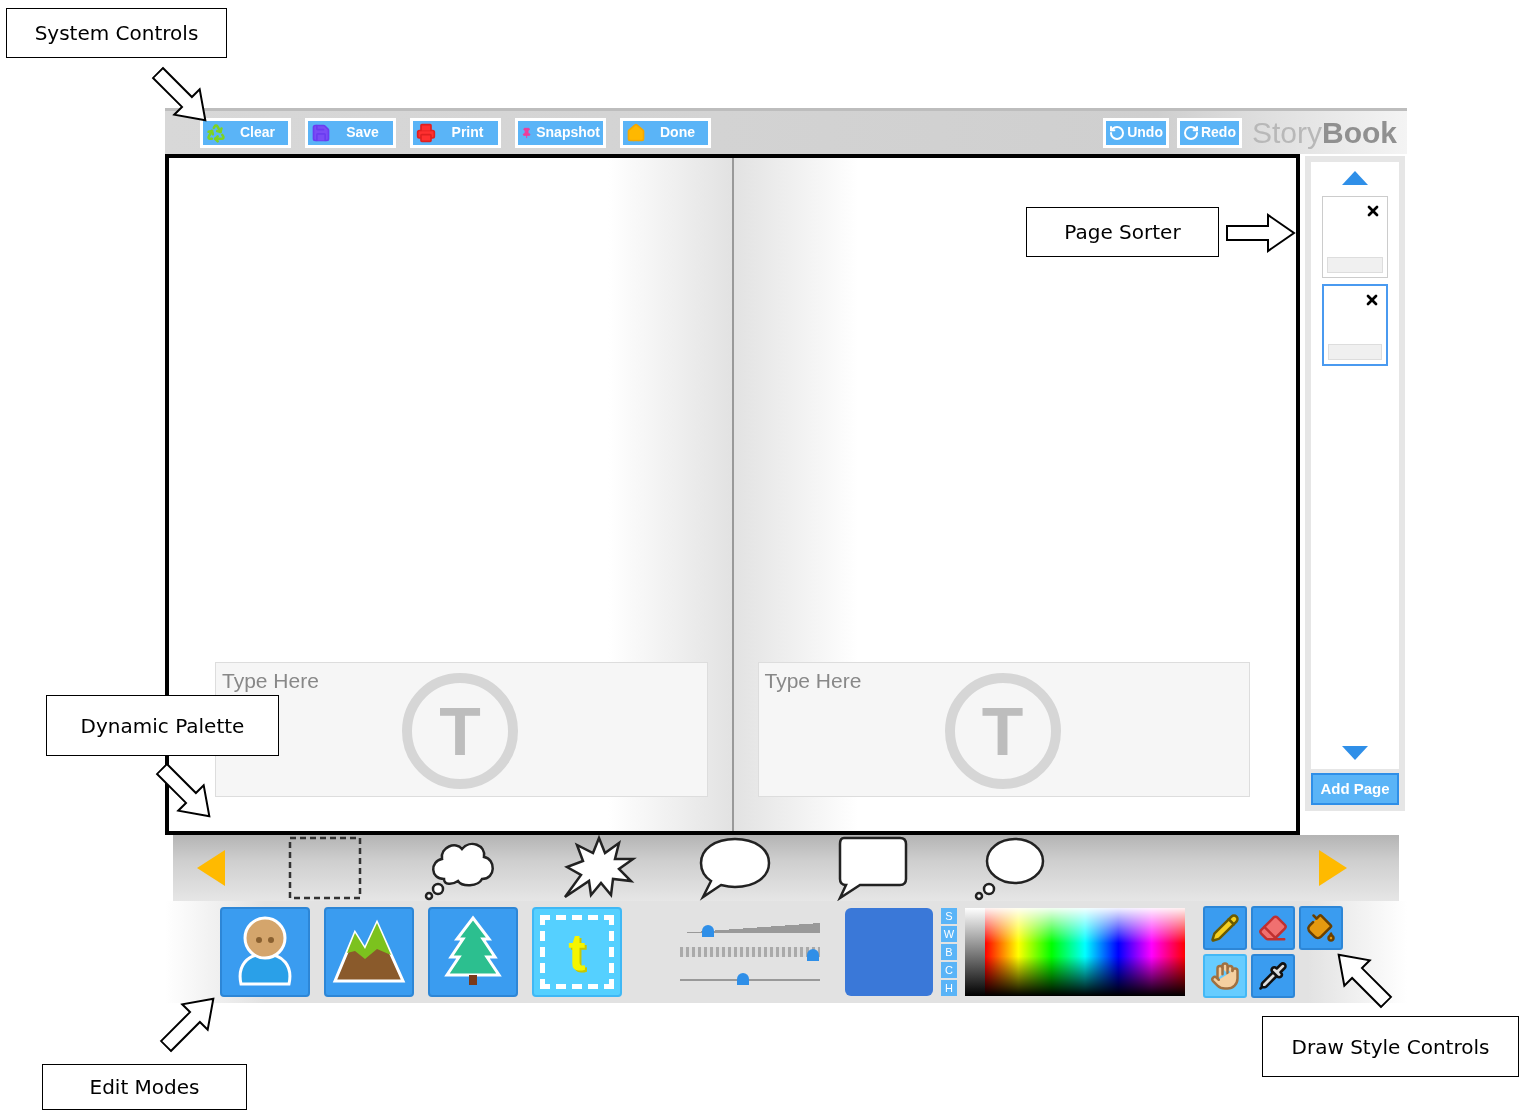 The height and width of the screenshot is (1110, 1532). I want to click on callout-arrow, so click(1261, 233).